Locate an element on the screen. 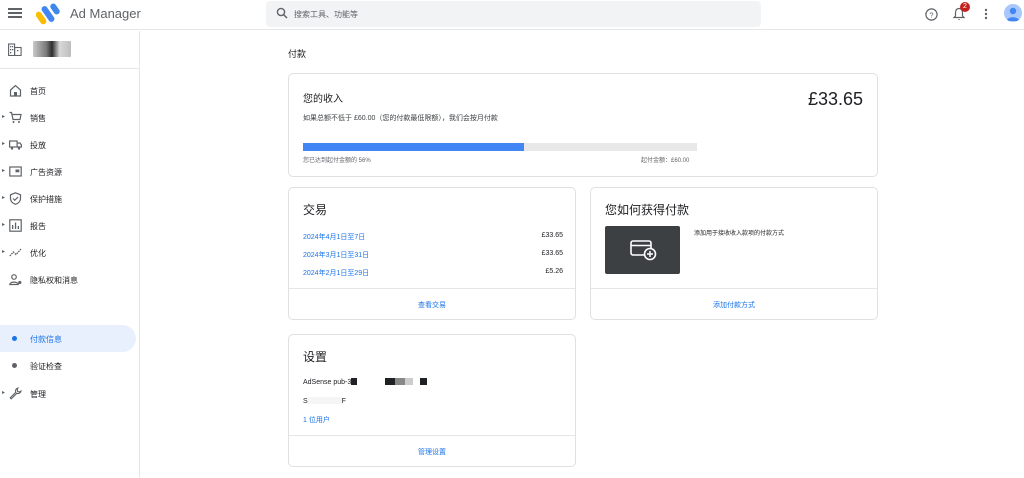  sidebar-item-sales: ▸ 销售 is located at coordinates (70, 118).